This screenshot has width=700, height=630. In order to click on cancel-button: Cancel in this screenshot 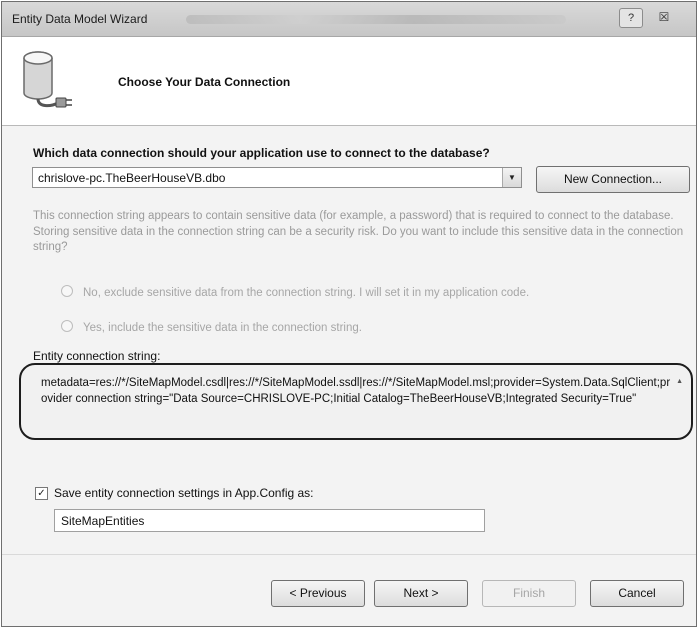, I will do `click(637, 593)`.